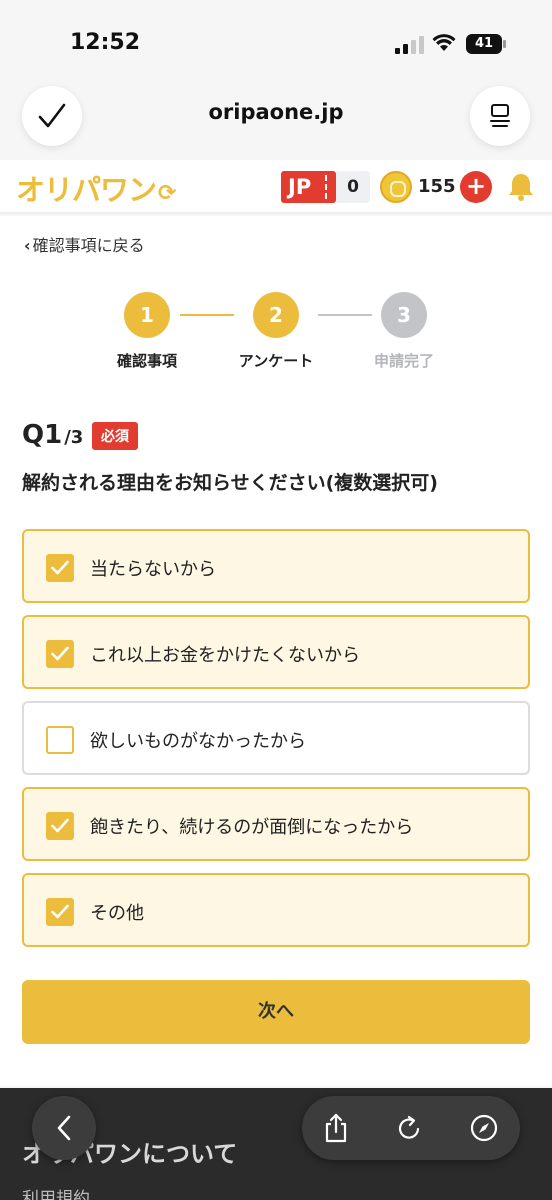 This screenshot has width=552, height=1200. Describe the element at coordinates (146, 361) in the screenshot. I see `step-1-label: 確認事項` at that location.